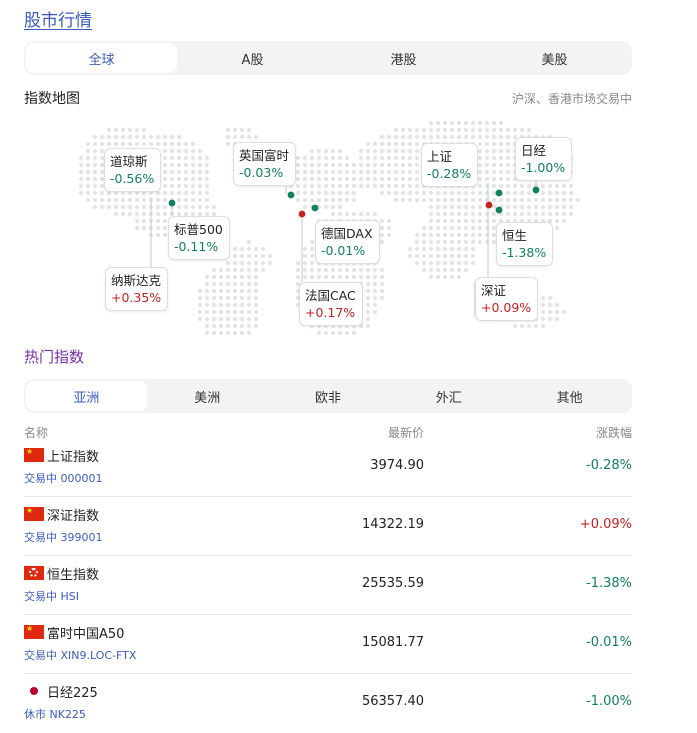 This screenshot has width=697, height=733. I want to click on map-card-name: 德国DAX, so click(347, 233).